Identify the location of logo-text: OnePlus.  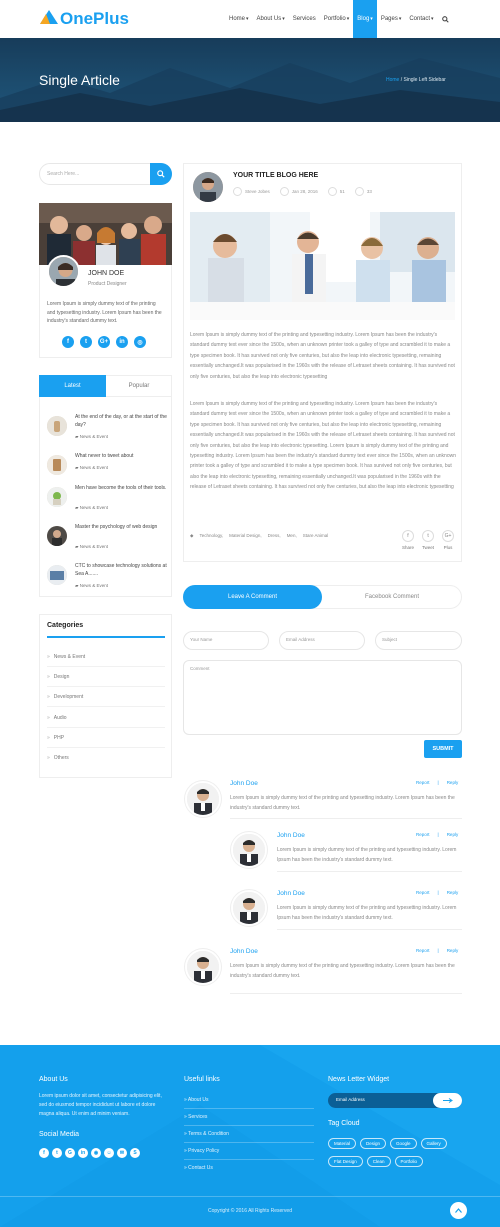
(94, 19).